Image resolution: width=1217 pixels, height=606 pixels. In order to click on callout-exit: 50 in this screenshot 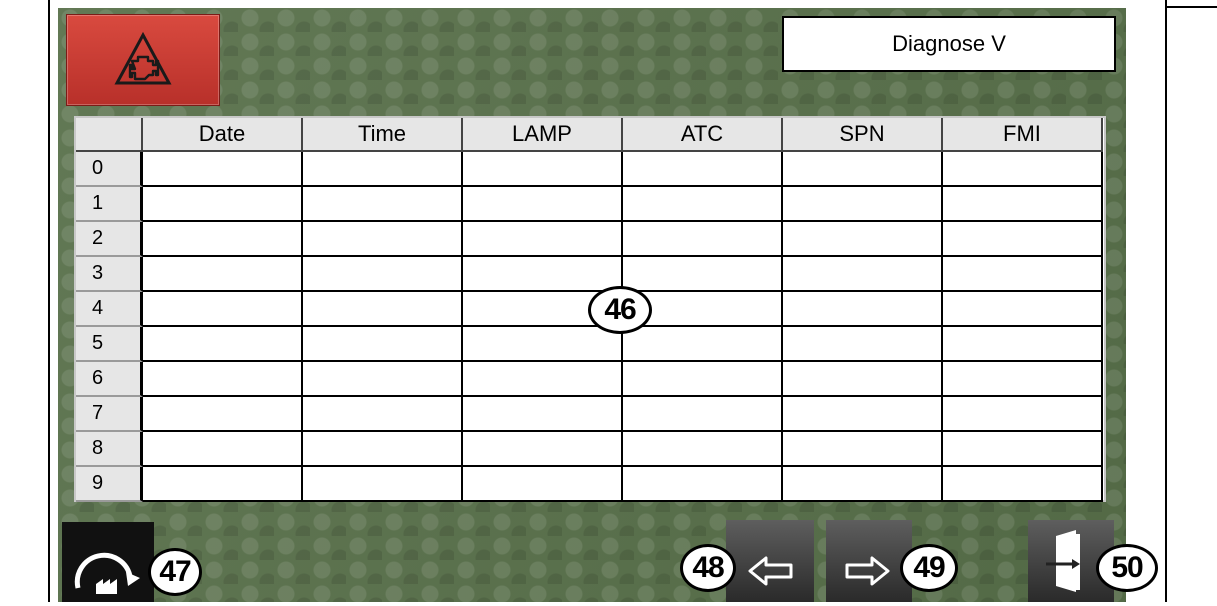, I will do `click(1127, 568)`.